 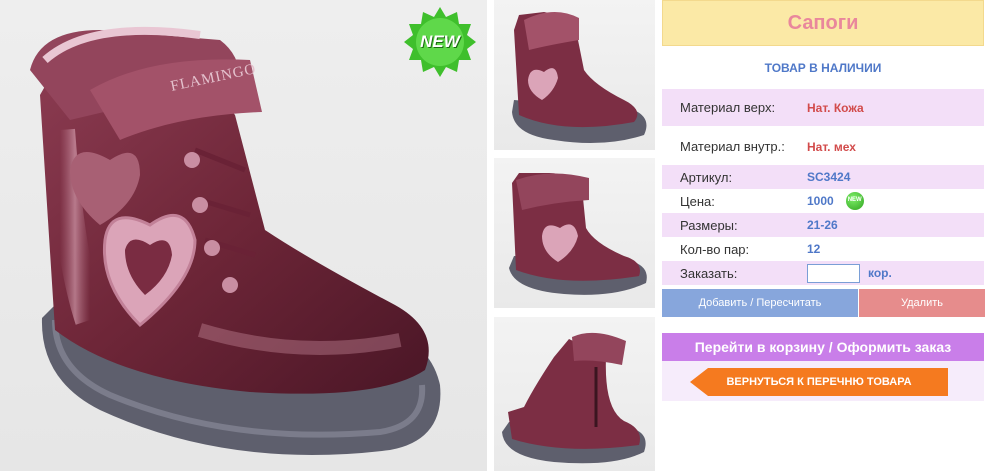 I want to click on spec-value: 1000, so click(x=820, y=201).